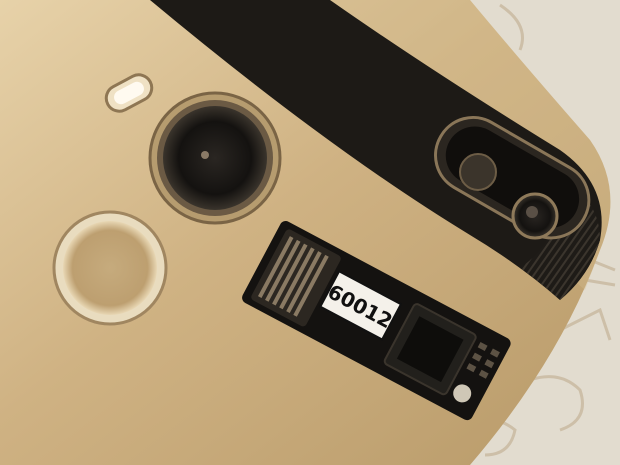 This screenshot has height=465, width=620. Describe the element at coordinates (110, 268) in the screenshot. I see `fingerprint-sensor-icon` at that location.